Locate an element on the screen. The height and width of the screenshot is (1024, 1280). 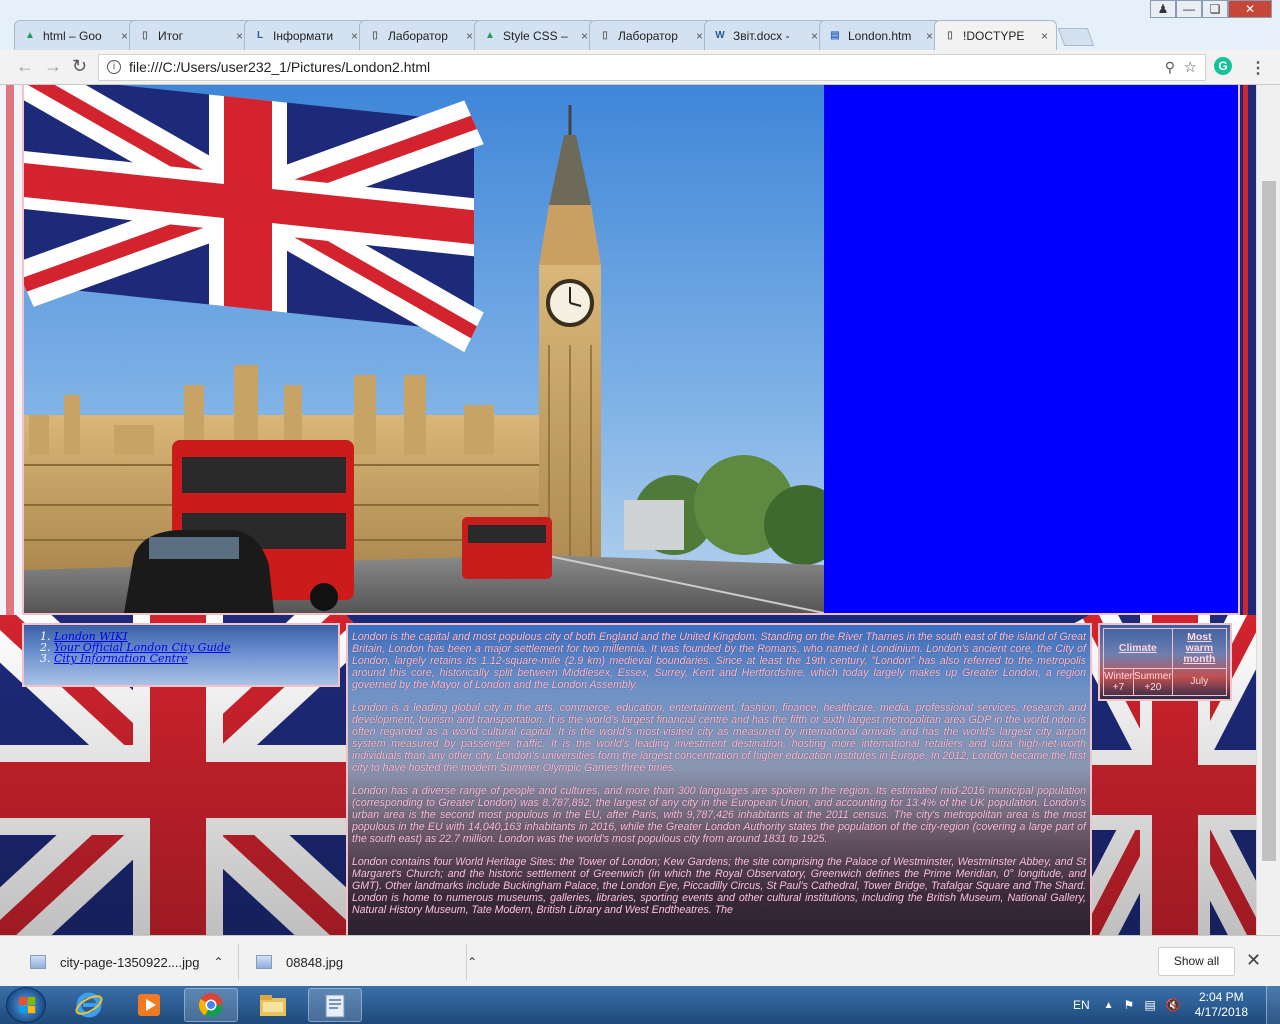
browser-tab: ▯ Итог × is located at coordinates (190, 35).